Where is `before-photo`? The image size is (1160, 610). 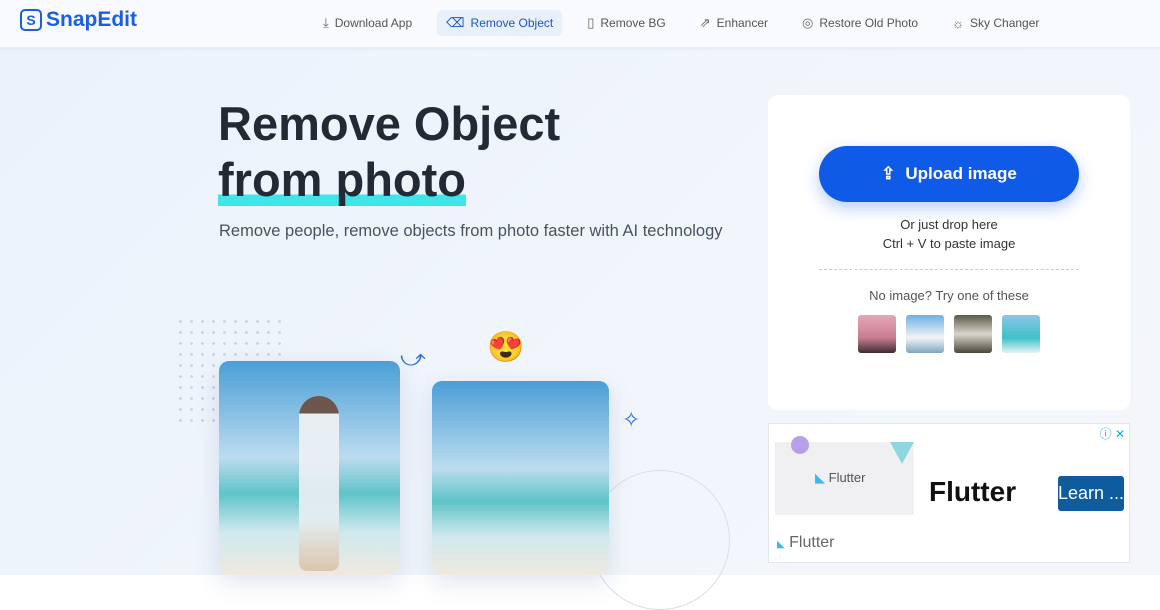 before-photo is located at coordinates (309, 468).